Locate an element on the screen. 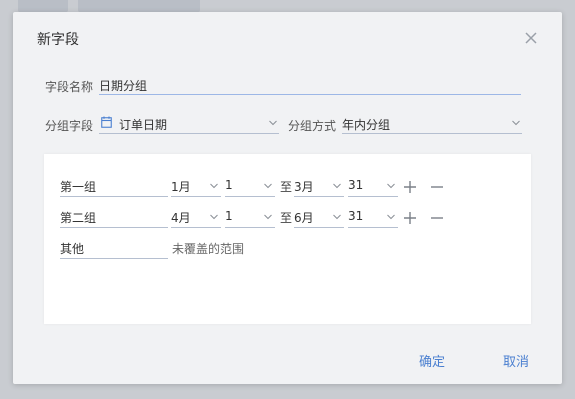 This screenshot has width=575, height=399. other-group-note: 未覆盖的范围 is located at coordinates (208, 249).